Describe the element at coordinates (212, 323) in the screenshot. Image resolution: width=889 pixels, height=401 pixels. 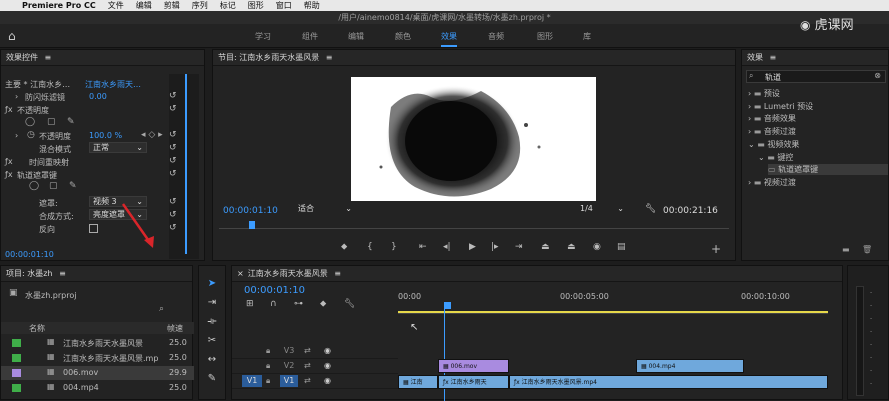
I see `ripple-edit-icon: ⟛` at that location.